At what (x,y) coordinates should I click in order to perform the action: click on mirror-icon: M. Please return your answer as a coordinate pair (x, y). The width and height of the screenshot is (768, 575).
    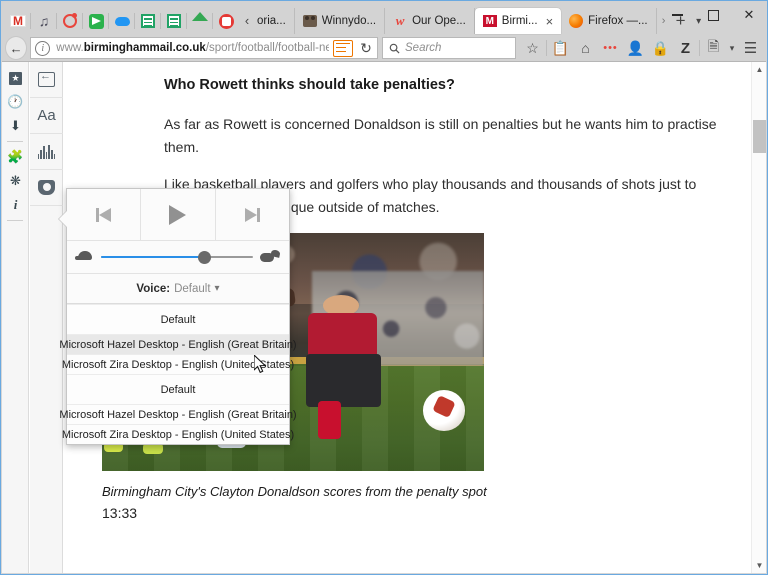
    Looking at the image, I should click on (489, 21).